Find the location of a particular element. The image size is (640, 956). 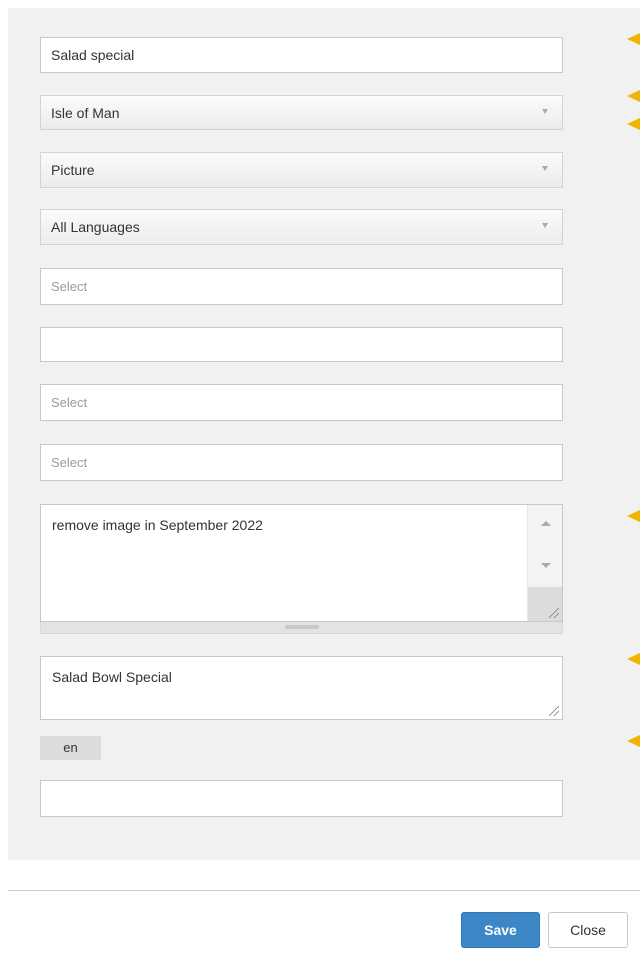

scroll-up-icon is located at coordinates (546, 523).